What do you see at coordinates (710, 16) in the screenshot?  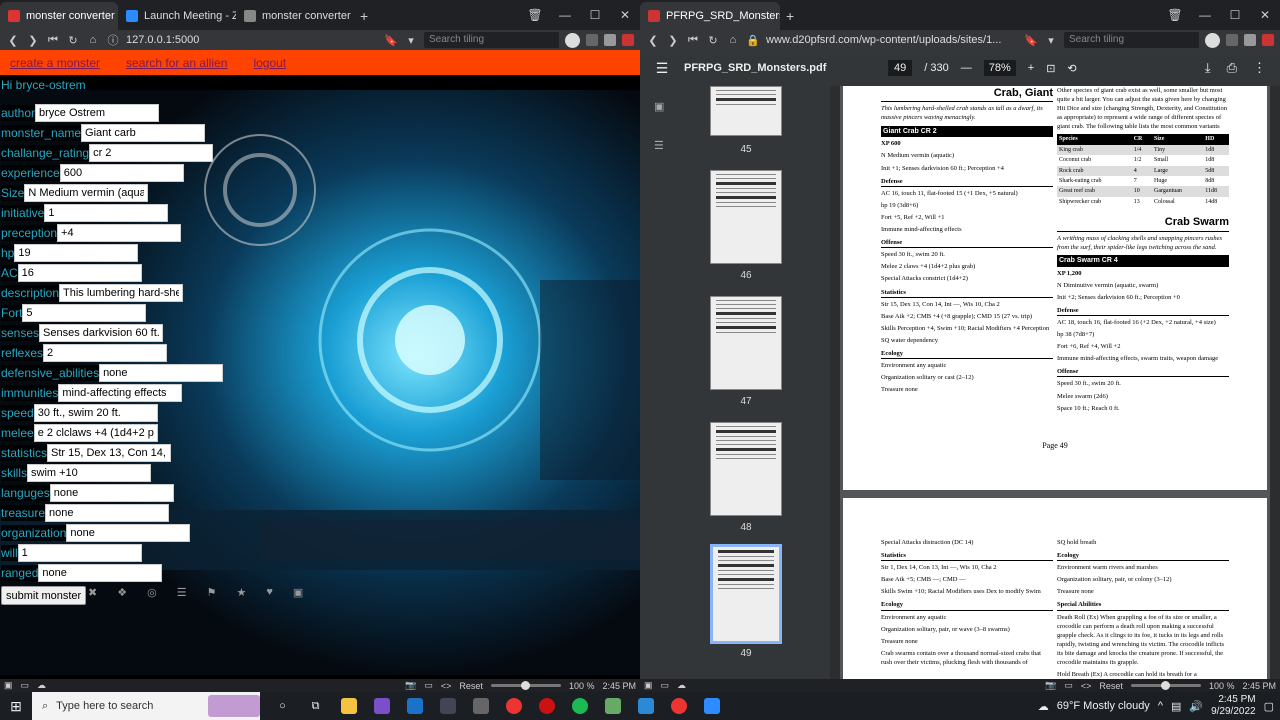 I see `tab-pdf: PFRPG_SRD_Monsters.pdf✕` at bounding box center [710, 16].